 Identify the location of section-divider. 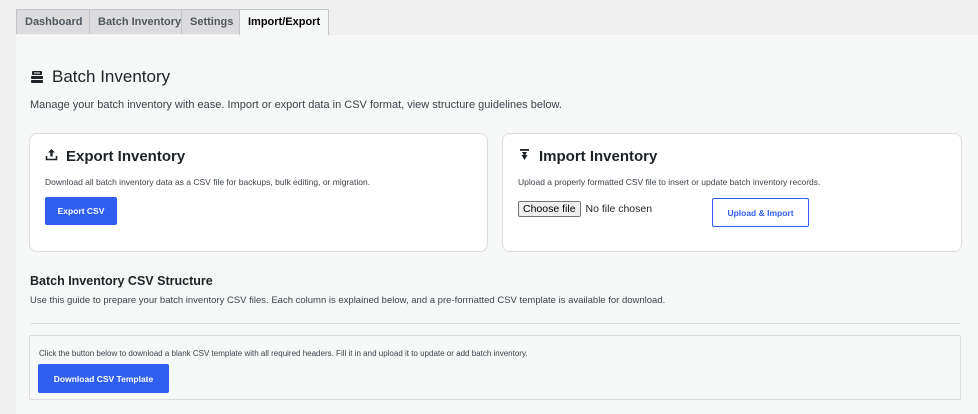
(495, 323).